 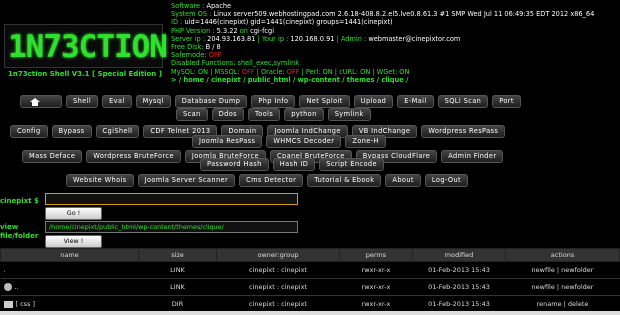 What do you see at coordinates (178, 22) in the screenshot?
I see `id-key: ID :` at bounding box center [178, 22].